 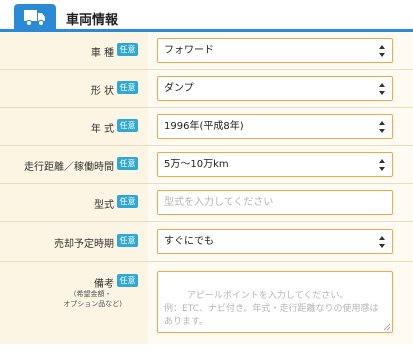 What do you see at coordinates (275, 88) in the screenshot?
I see `body-shape-select: ダンプ` at bounding box center [275, 88].